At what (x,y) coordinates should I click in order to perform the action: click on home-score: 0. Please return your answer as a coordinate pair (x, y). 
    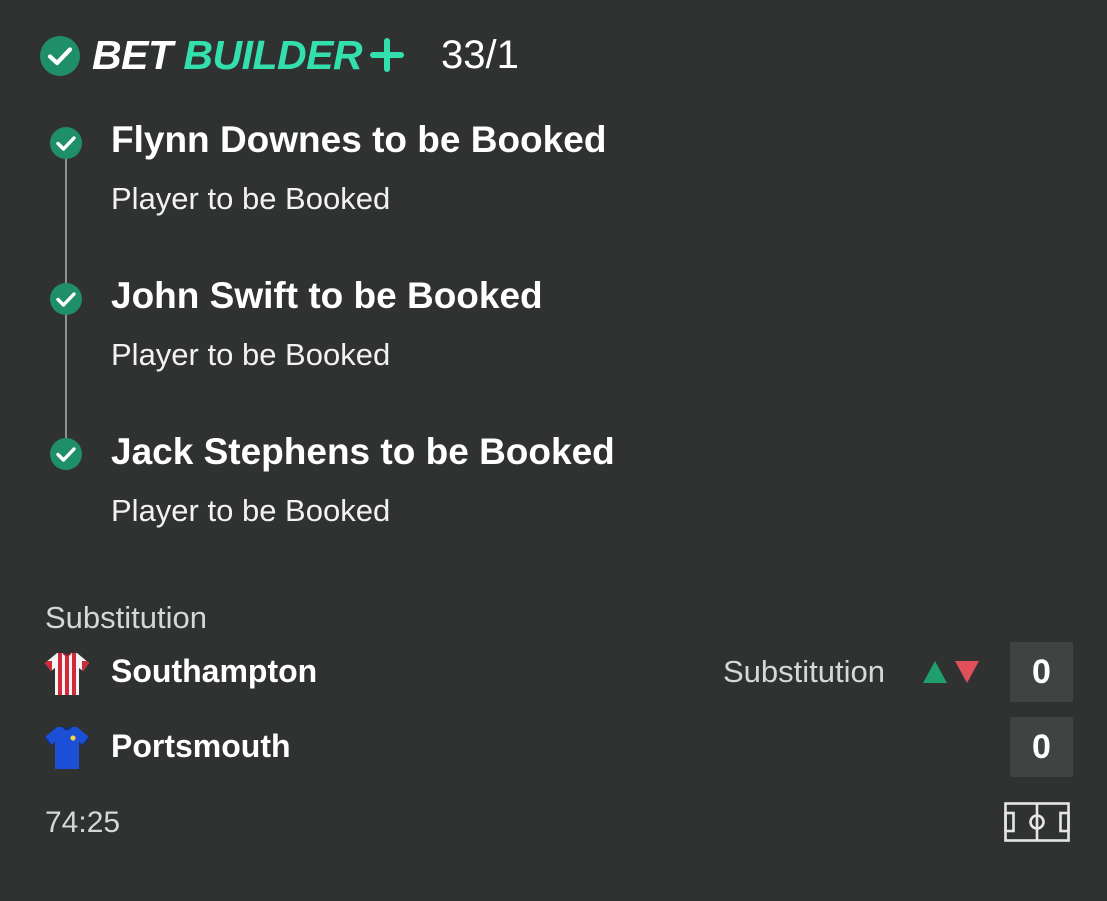
    Looking at the image, I should click on (1041, 672).